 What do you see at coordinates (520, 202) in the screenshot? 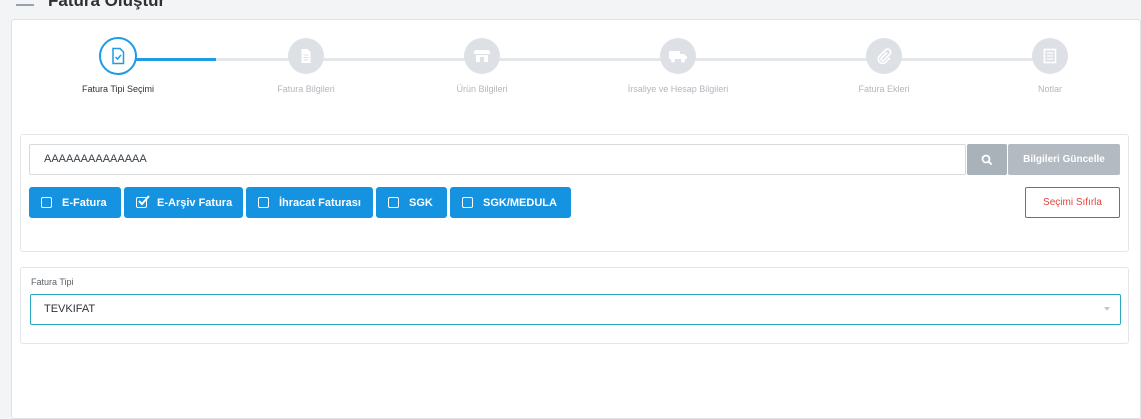
I see `checkbox-label: SGK/MEDULA` at bounding box center [520, 202].